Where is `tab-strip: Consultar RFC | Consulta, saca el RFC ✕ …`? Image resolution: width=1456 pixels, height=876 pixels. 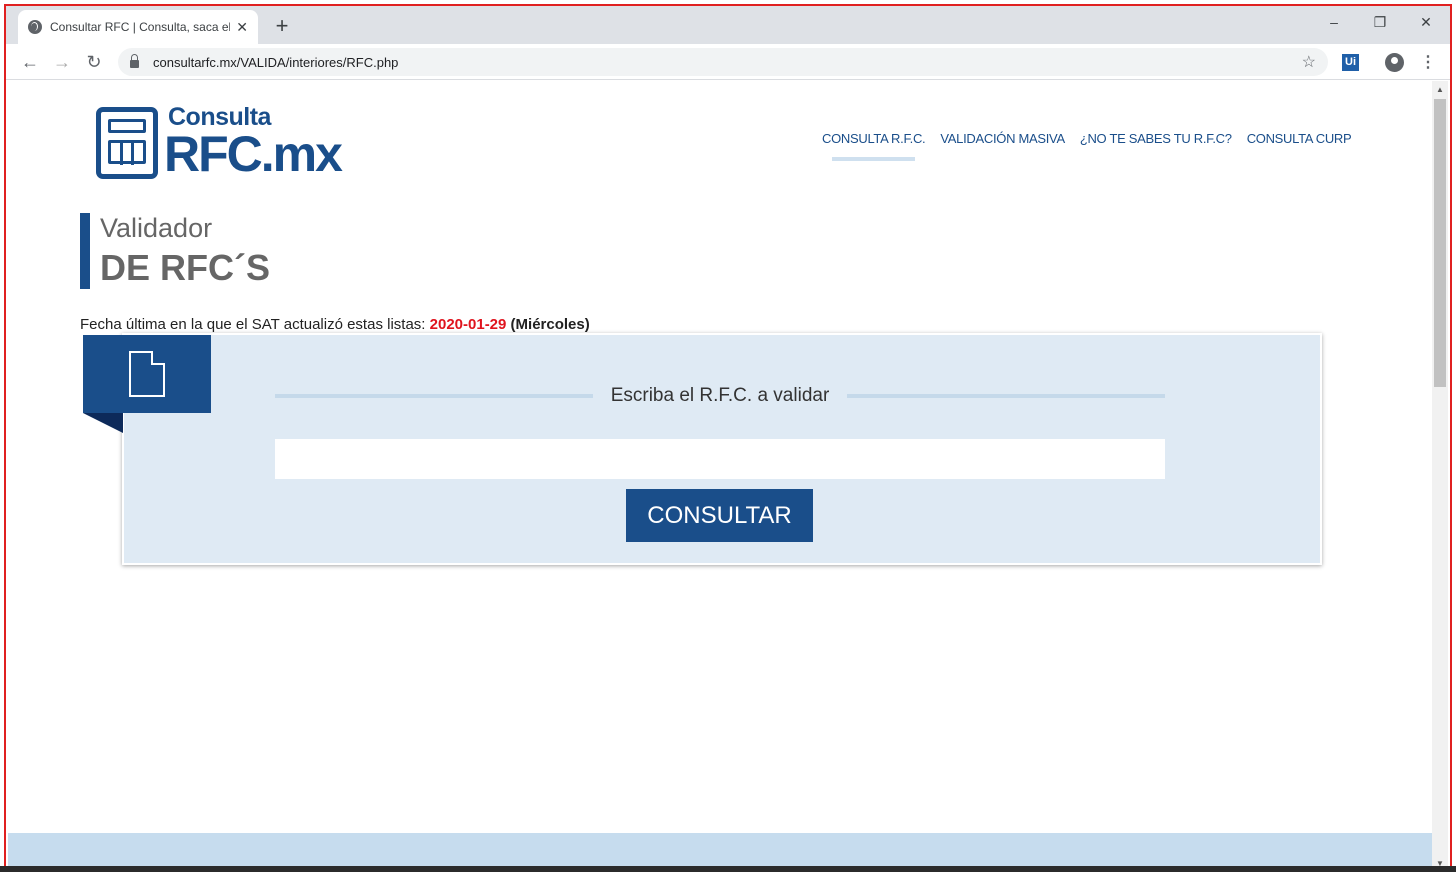 tab-strip: Consultar RFC | Consulta, saca el RFC ✕ … is located at coordinates (728, 25).